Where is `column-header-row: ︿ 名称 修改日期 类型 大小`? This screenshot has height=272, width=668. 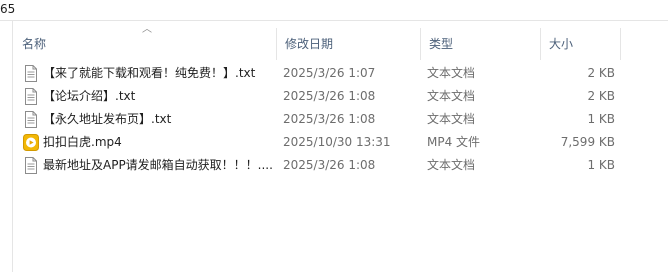 column-header-row: ︿ 名称 修改日期 类型 大小 is located at coordinates (340, 42).